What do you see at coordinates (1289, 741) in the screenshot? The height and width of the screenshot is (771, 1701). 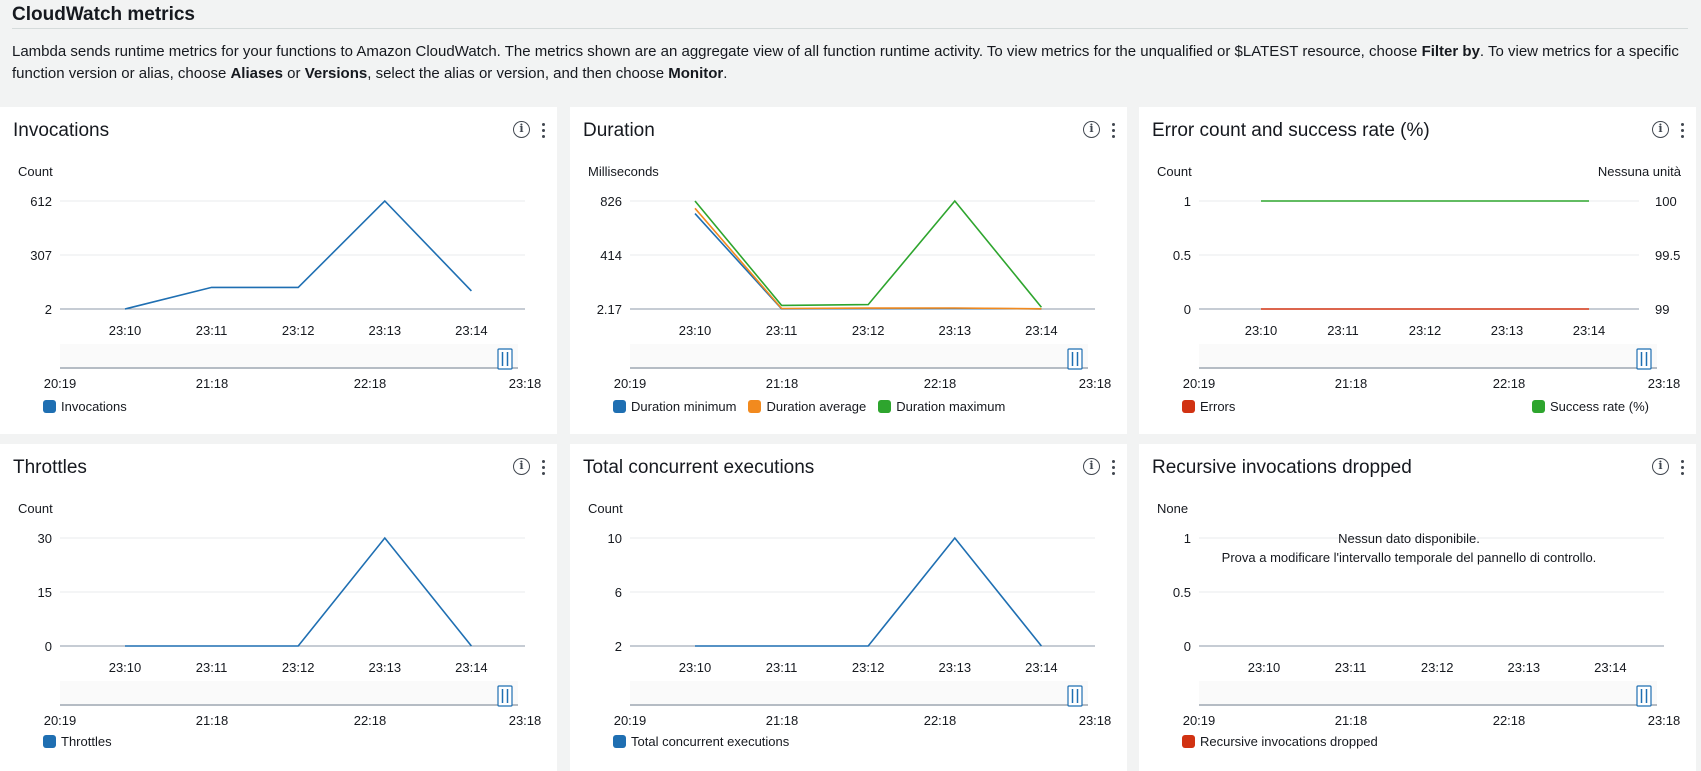 I see `legend-label: Recursive invocations dropped` at bounding box center [1289, 741].